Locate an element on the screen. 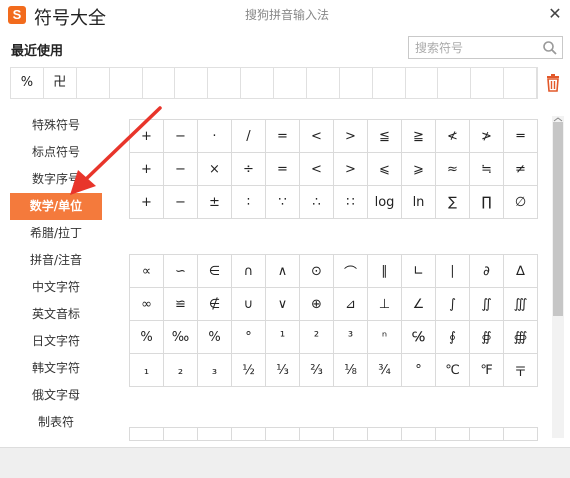  symbol-cell: ≠ is located at coordinates (520, 169).